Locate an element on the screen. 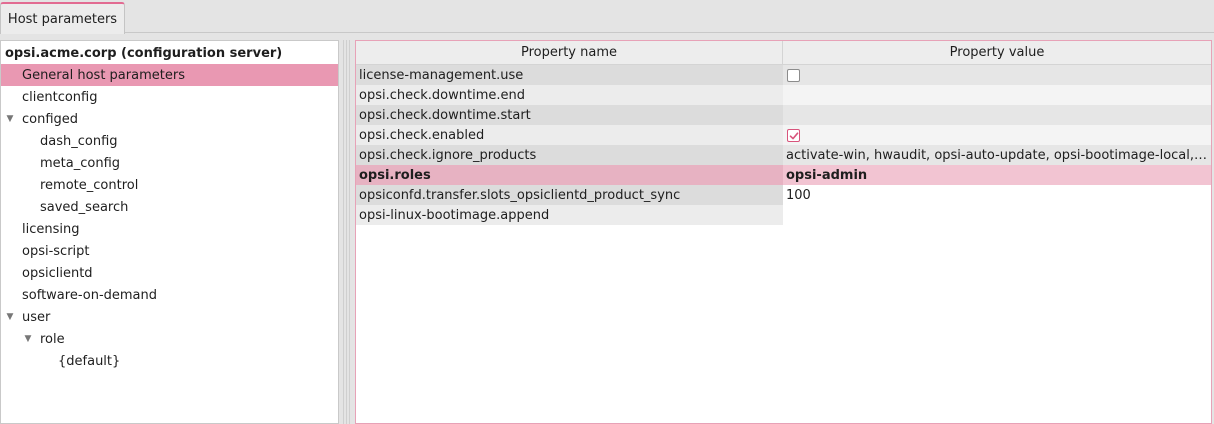 This screenshot has height=424, width=1214. tree-item-configed: ▼ configed is located at coordinates (169, 119).